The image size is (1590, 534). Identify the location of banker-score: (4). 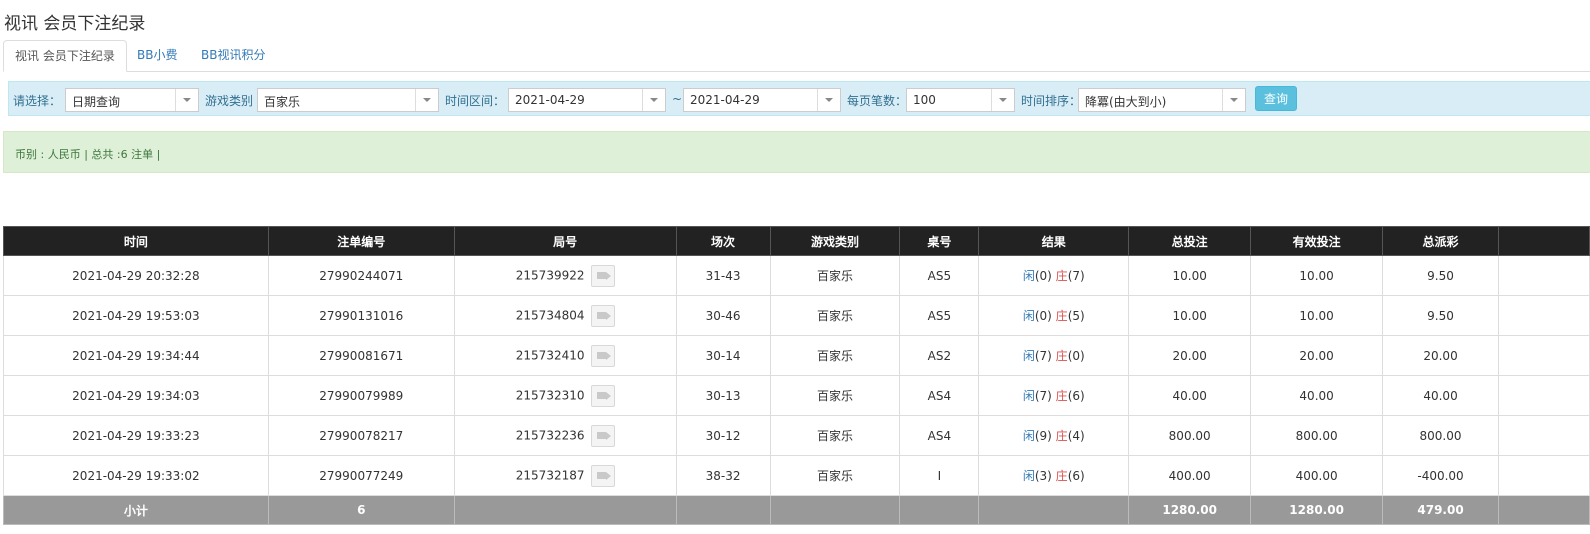
(1076, 436).